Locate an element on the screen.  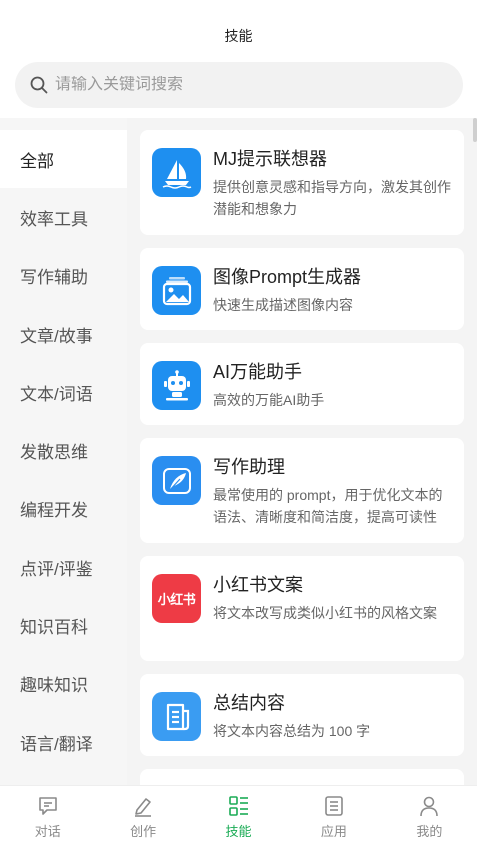
scrollbar is located at coordinates (475, 130).